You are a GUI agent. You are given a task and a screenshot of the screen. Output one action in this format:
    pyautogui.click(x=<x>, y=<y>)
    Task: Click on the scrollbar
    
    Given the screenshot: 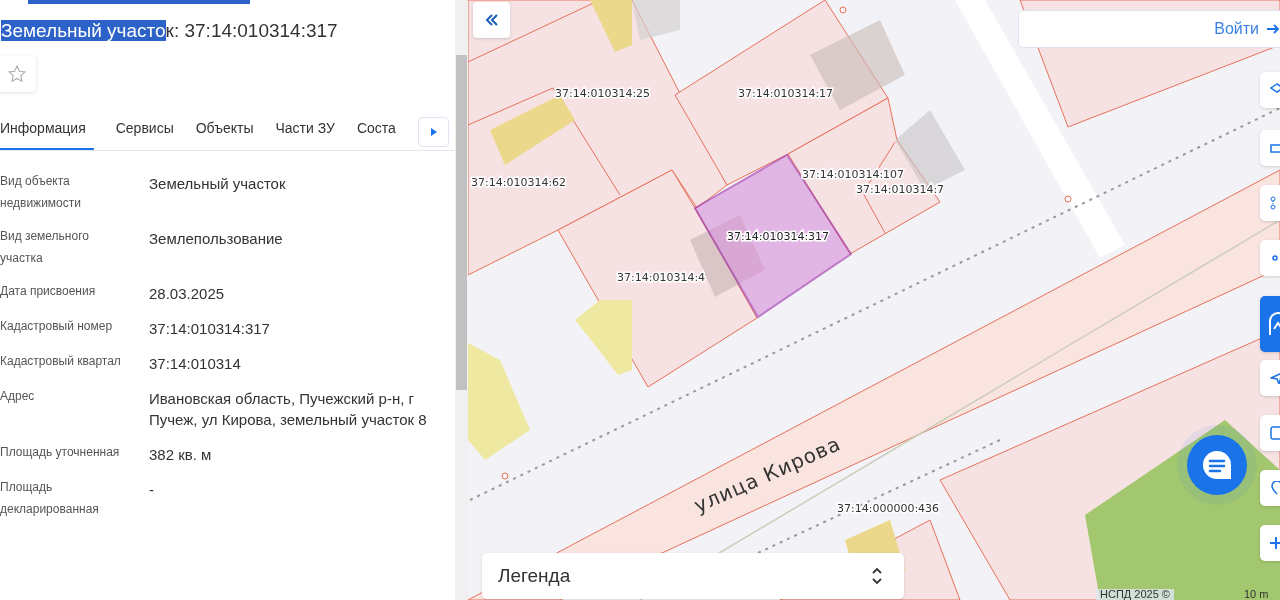 What is the action you would take?
    pyautogui.click(x=461, y=300)
    